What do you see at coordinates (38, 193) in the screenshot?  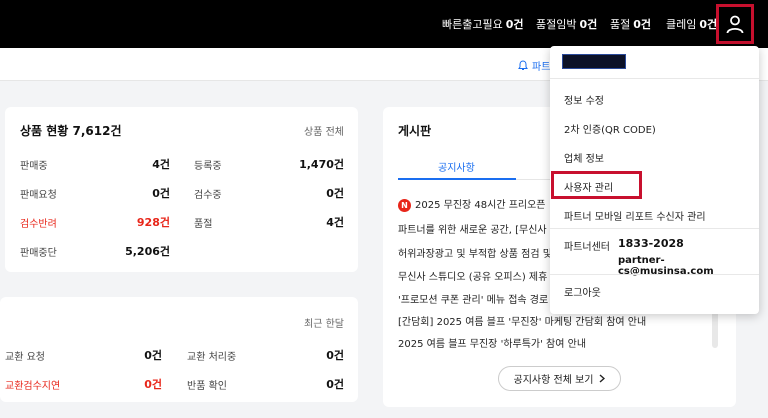 I see `status-label: 판매요청` at bounding box center [38, 193].